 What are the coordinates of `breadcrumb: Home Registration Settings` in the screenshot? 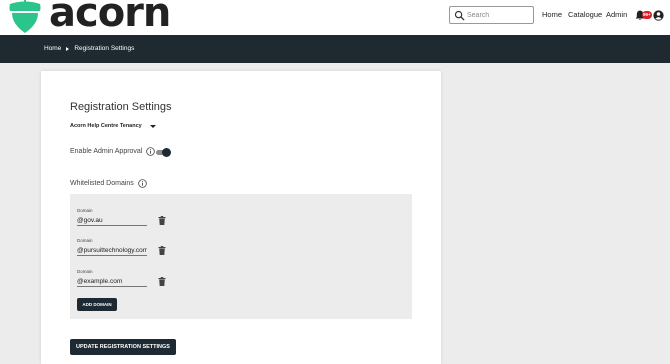 It's located at (89, 48).